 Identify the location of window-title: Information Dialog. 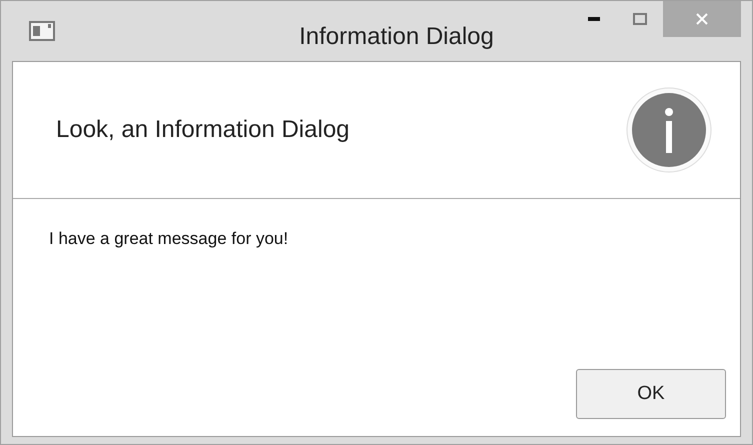
(396, 37).